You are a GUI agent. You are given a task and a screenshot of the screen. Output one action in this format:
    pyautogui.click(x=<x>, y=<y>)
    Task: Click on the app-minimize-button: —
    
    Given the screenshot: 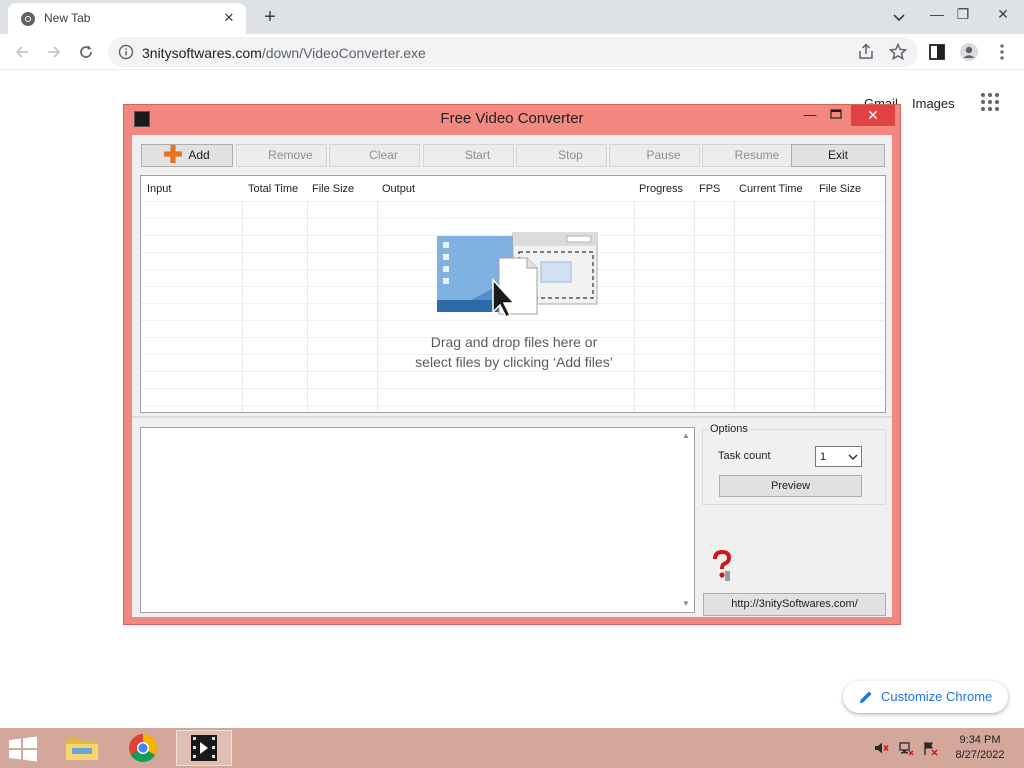 What is the action you would take?
    pyautogui.click(x=810, y=117)
    